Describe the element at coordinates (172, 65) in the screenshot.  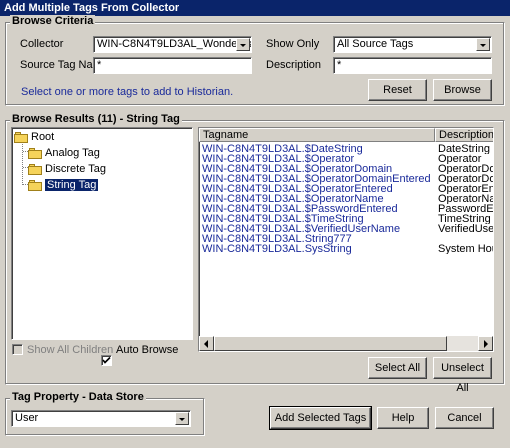
I see `source-tag-name-input: *` at that location.